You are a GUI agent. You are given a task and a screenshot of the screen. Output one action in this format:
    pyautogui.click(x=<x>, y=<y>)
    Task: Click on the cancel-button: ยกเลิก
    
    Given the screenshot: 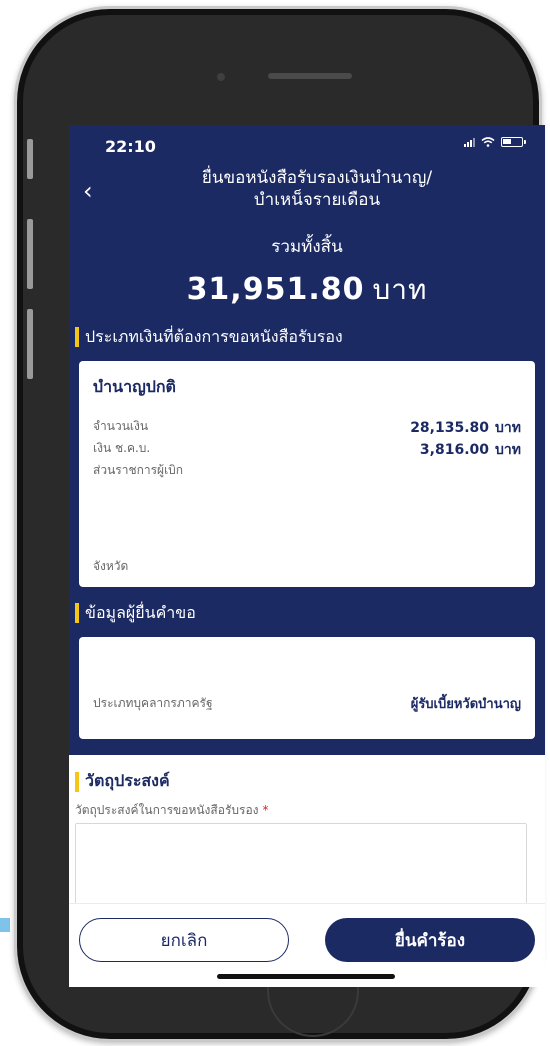 What is the action you would take?
    pyautogui.click(x=184, y=940)
    